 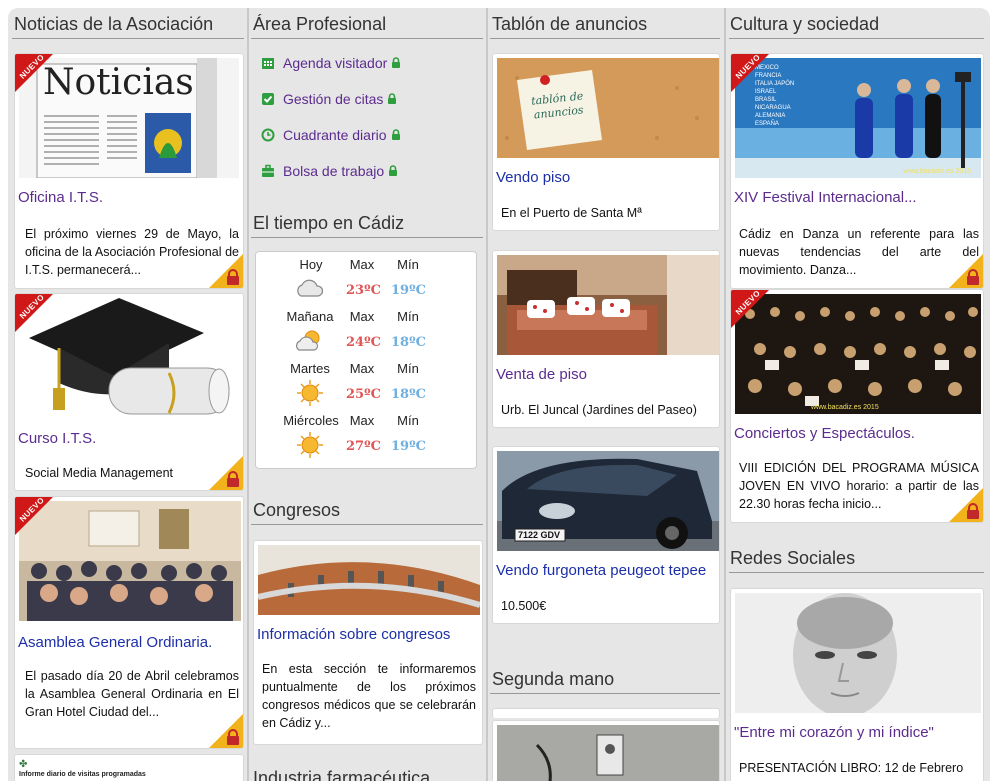 What do you see at coordinates (335, 135) in the screenshot?
I see `menu-item-label: Cuadrante diario` at bounding box center [335, 135].